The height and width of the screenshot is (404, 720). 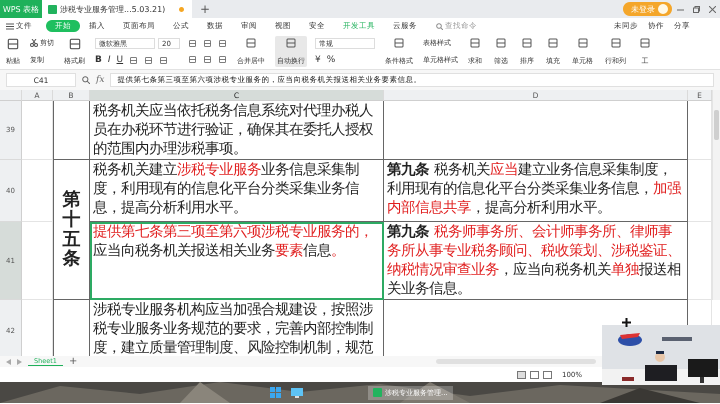 I want to click on function-button: fx, so click(x=100, y=80).